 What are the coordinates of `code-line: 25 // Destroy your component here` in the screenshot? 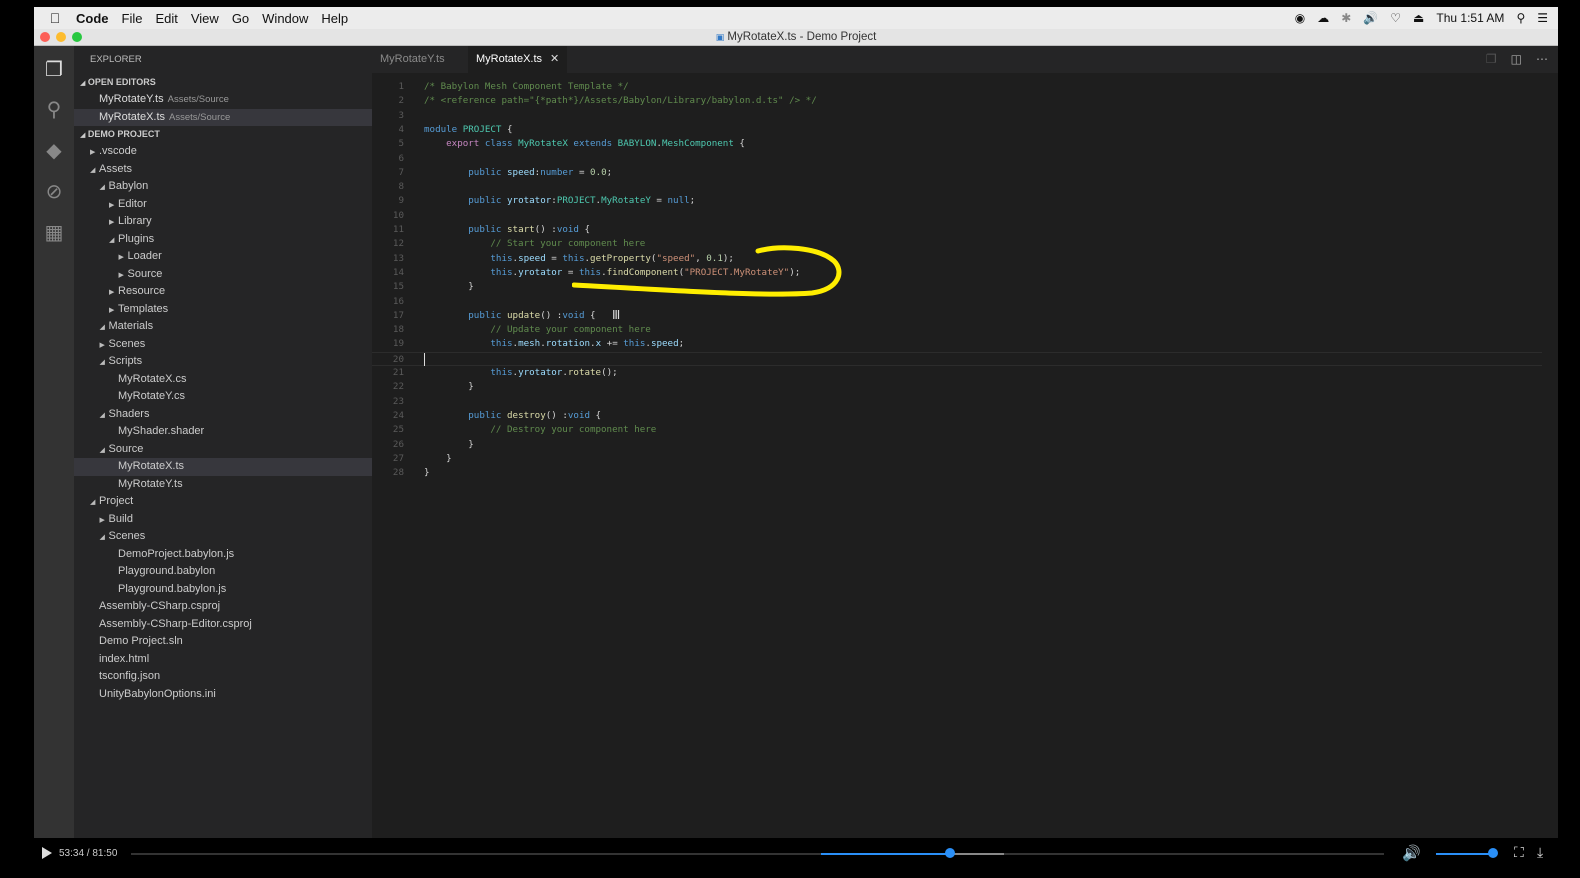 It's located at (957, 430).